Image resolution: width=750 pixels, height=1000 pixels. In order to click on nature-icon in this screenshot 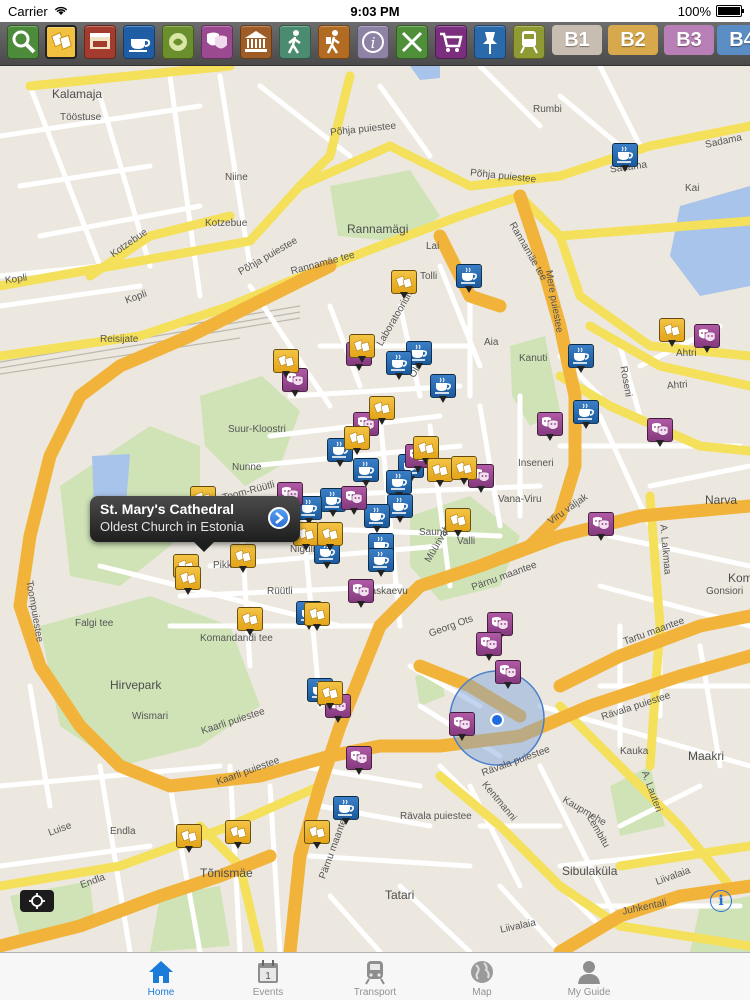, I will do `click(178, 42)`.